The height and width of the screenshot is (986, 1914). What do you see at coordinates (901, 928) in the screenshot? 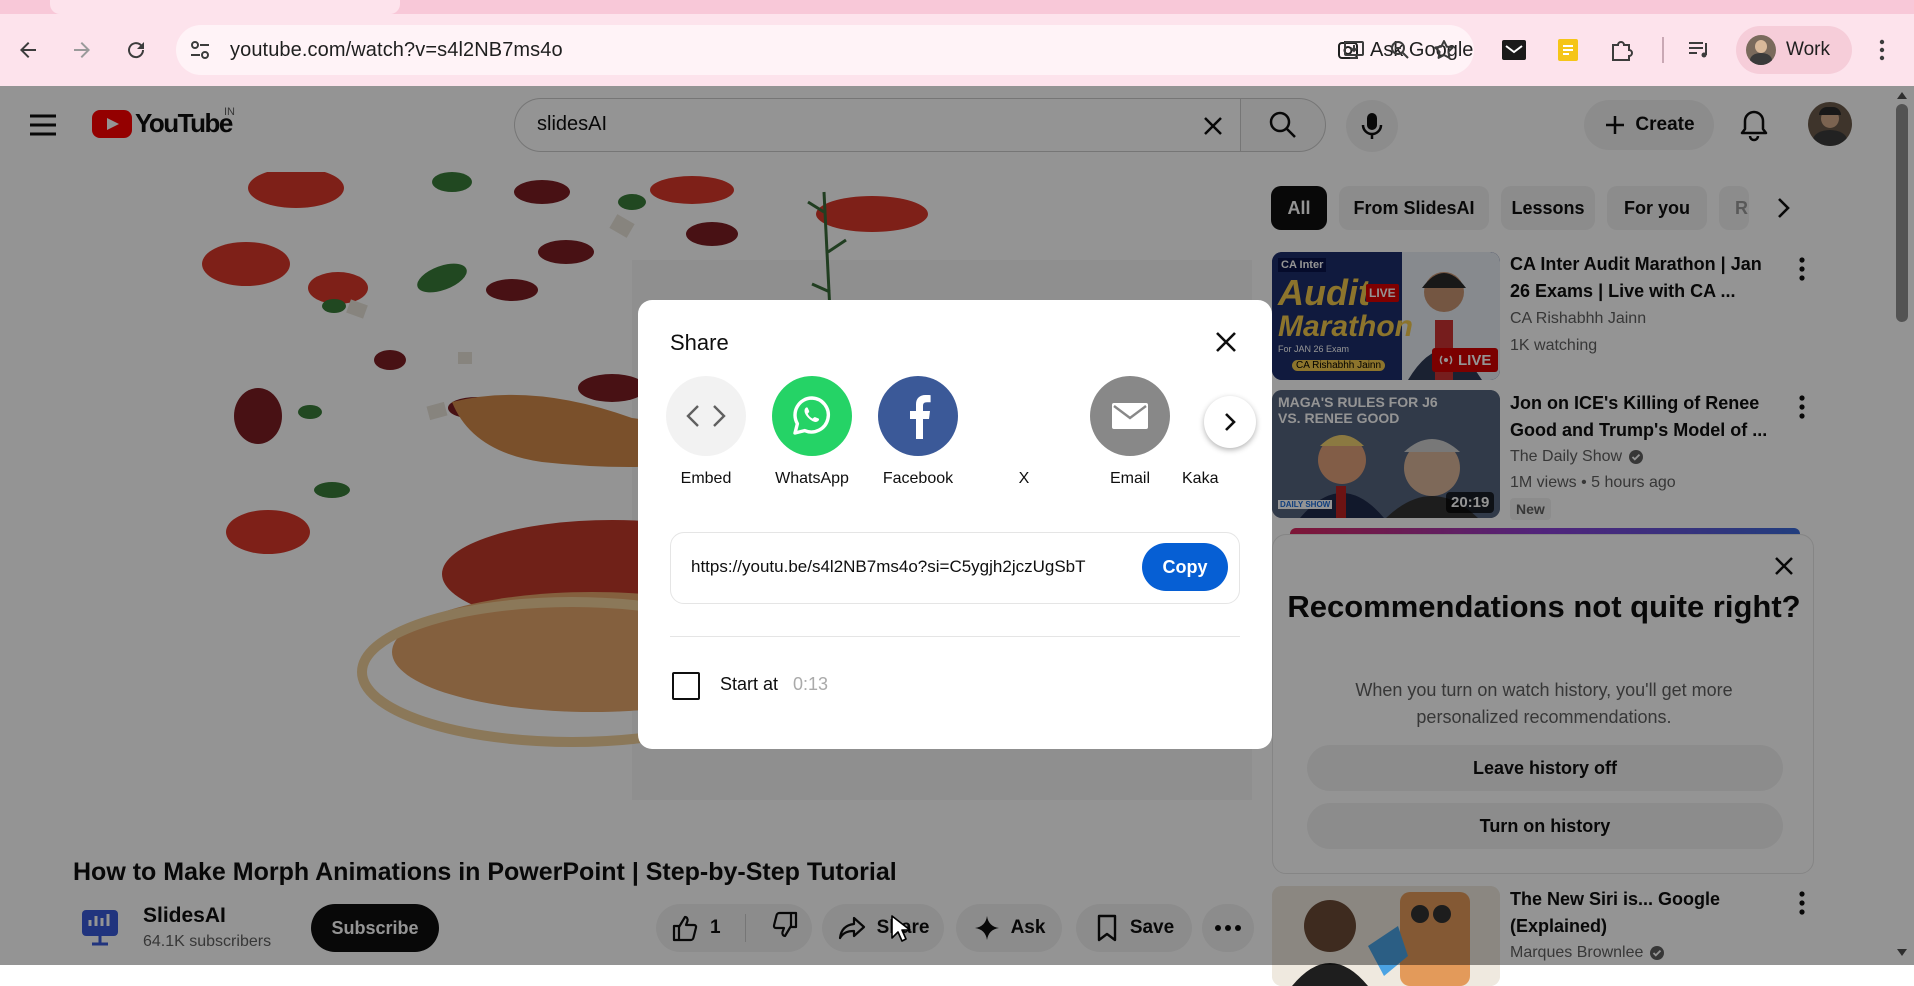
I see `mouse-cursor-icon` at bounding box center [901, 928].